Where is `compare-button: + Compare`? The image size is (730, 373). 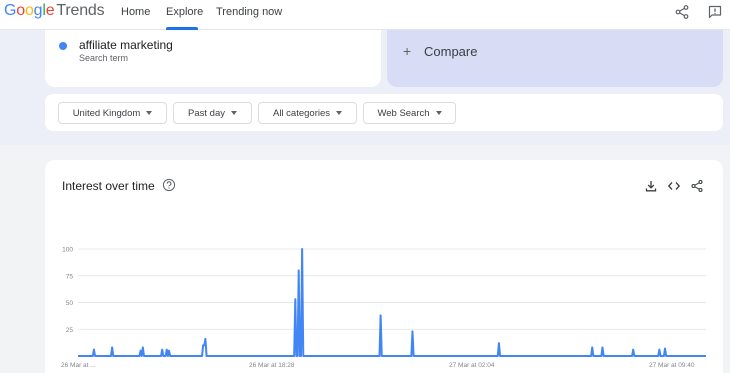 compare-button: + Compare is located at coordinates (555, 58).